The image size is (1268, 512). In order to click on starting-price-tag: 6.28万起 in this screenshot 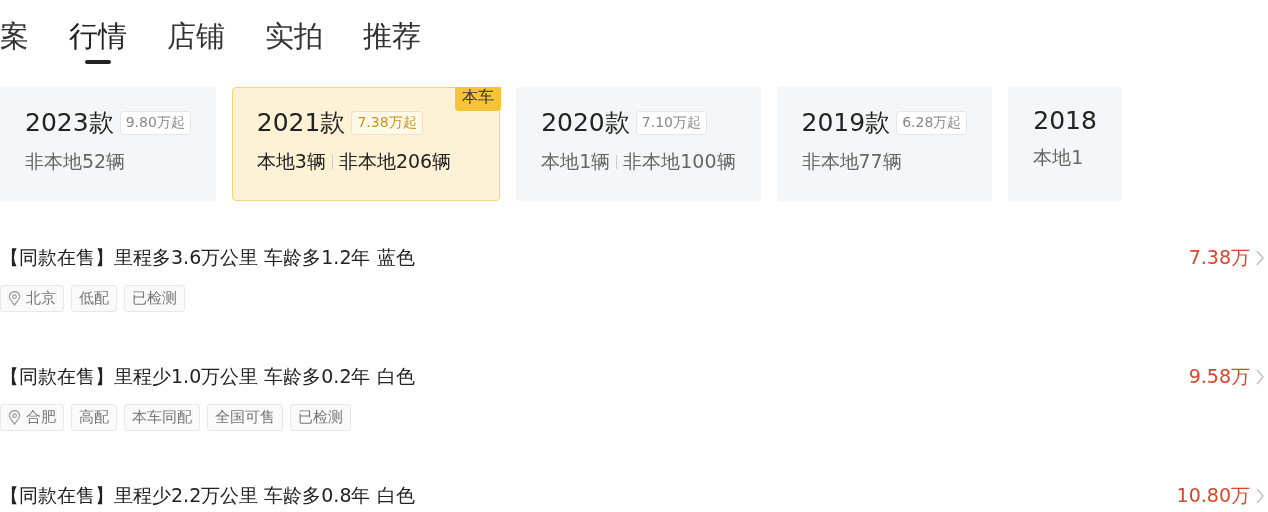, I will do `click(932, 122)`.